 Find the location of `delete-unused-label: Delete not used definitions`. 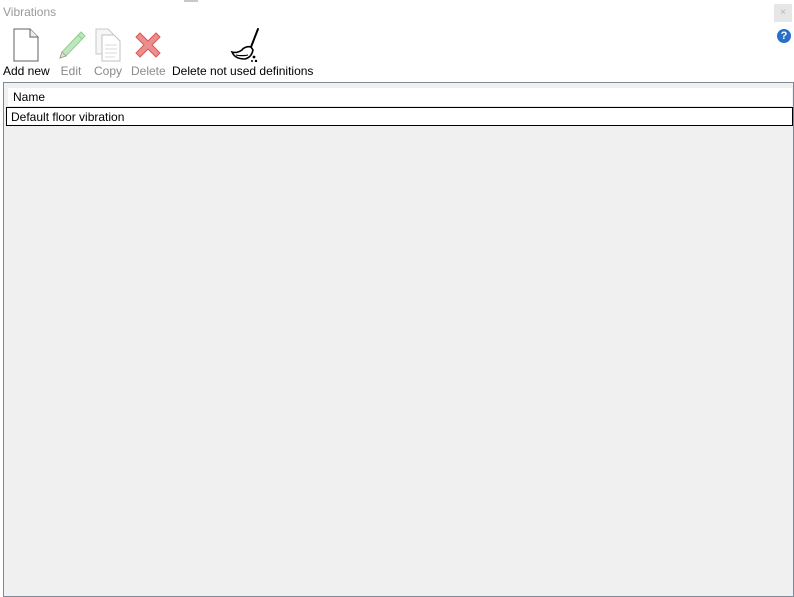

delete-unused-label: Delete not used definitions is located at coordinates (243, 71).